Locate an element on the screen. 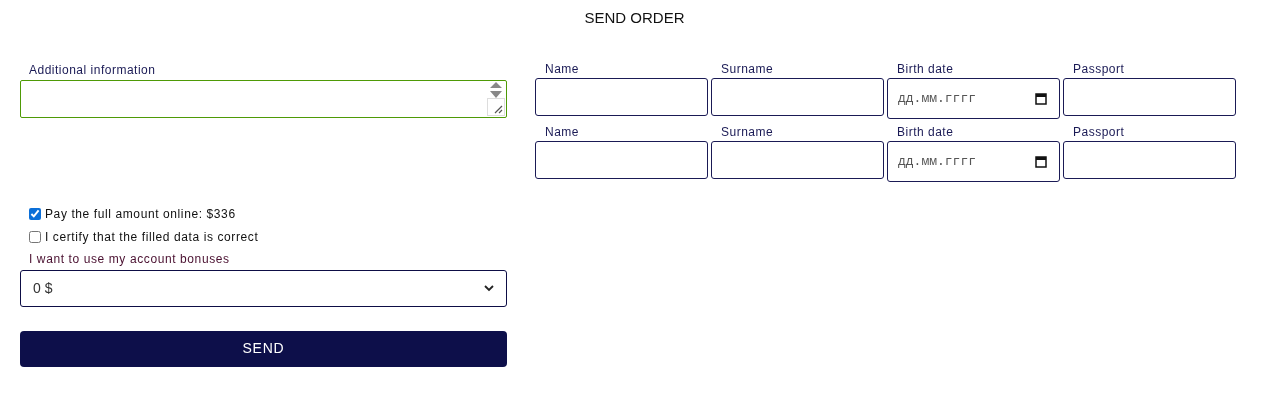 The width and height of the screenshot is (1269, 413). resize-handle-icon is located at coordinates (496, 106).